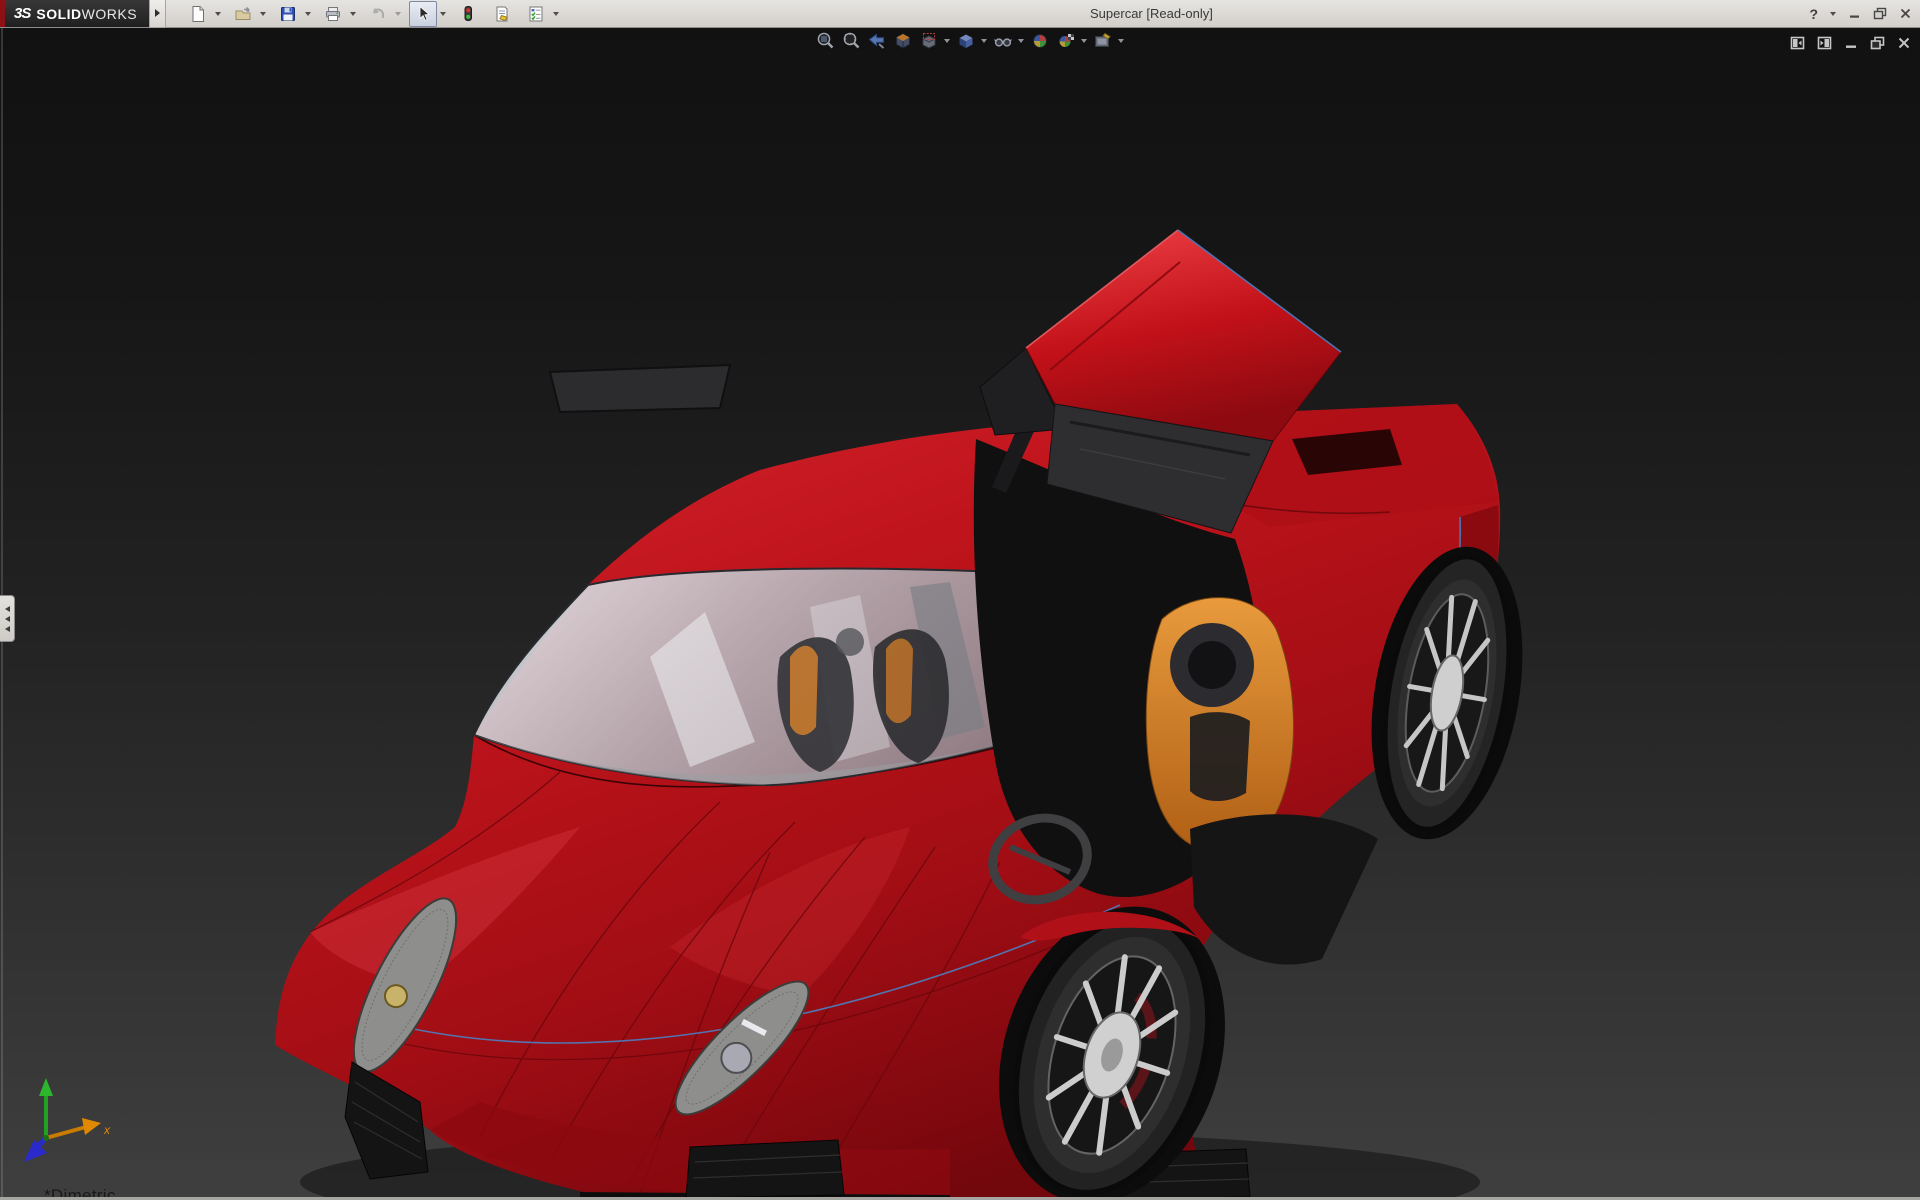 This screenshot has height=1200, width=1920. I want to click on feature-manager-collapsed-tab, so click(7, 618).